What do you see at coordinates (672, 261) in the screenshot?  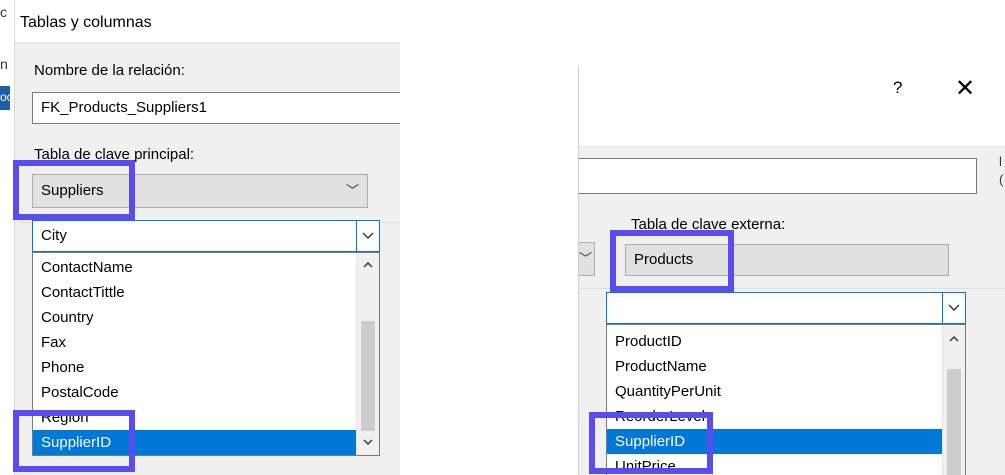 I see `highlight-box-foreign-table` at bounding box center [672, 261].